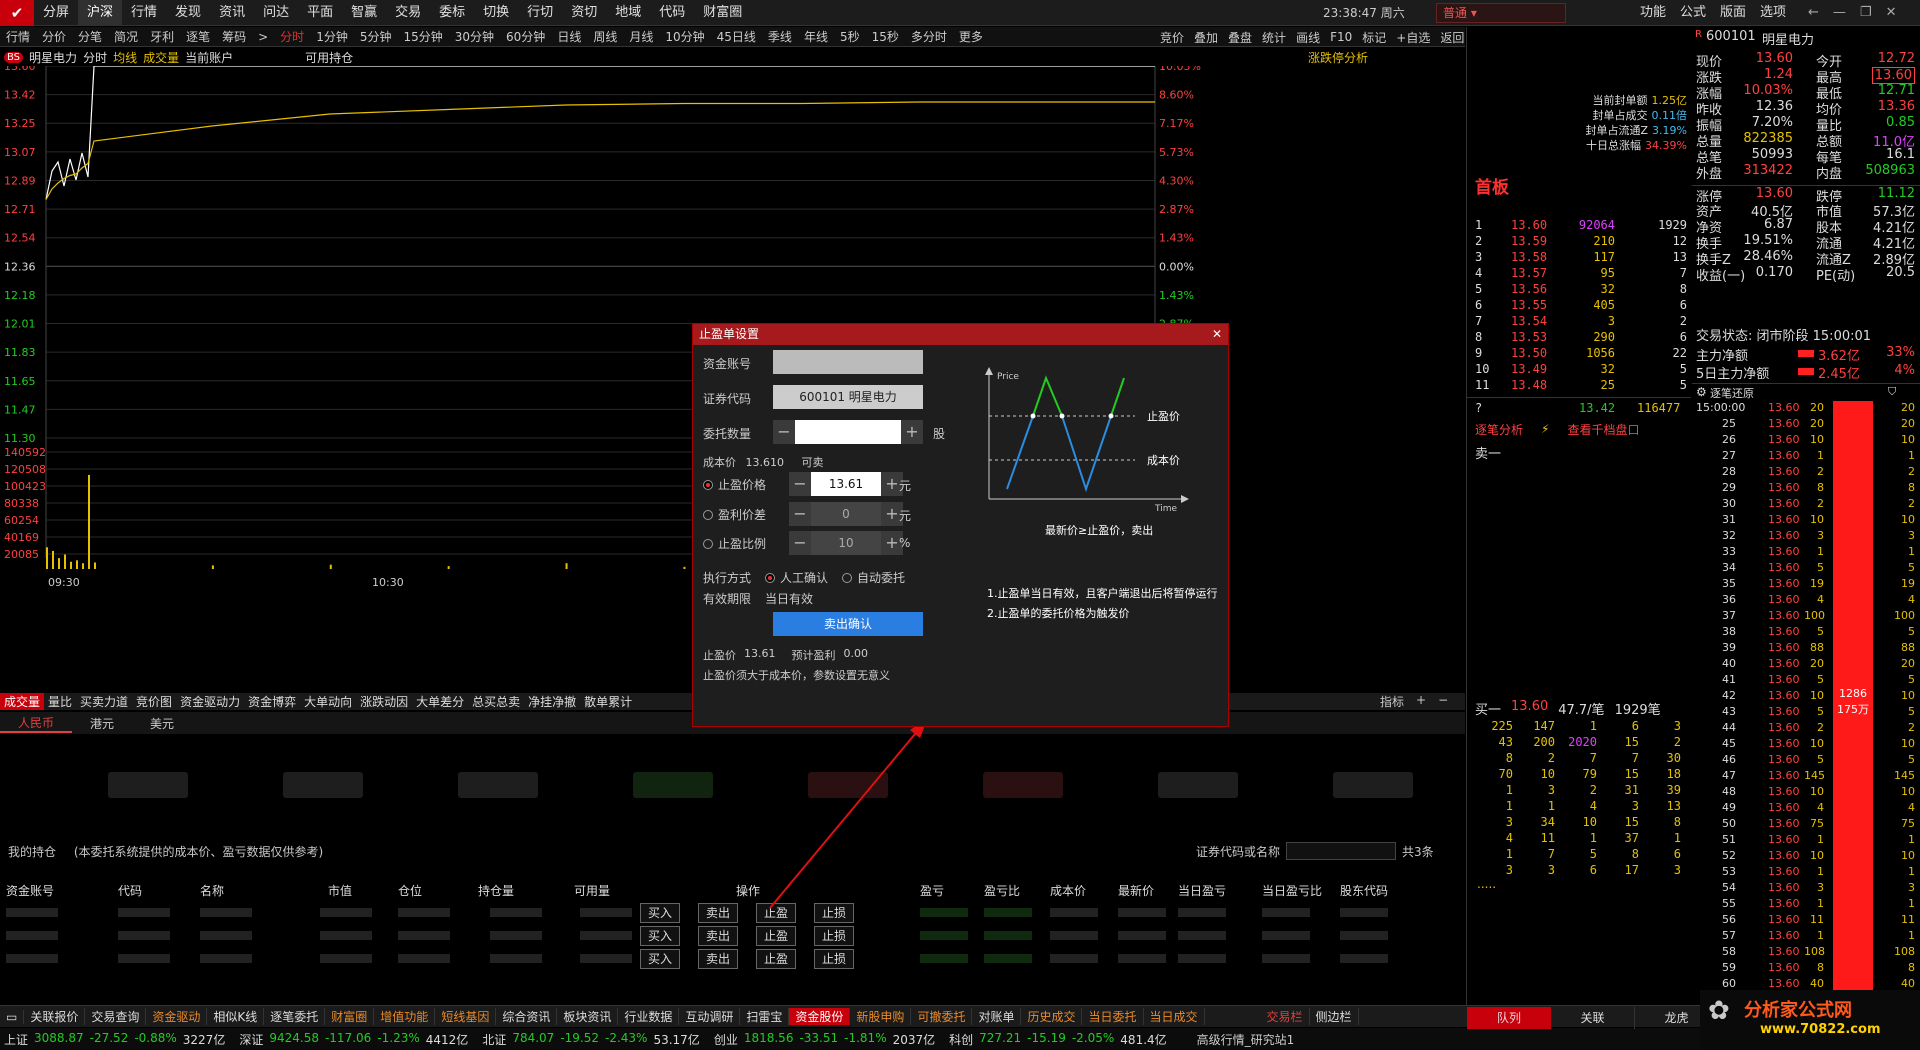 This screenshot has height=1050, width=1920. I want to click on right-menu-item: 公式, so click(1693, 13).